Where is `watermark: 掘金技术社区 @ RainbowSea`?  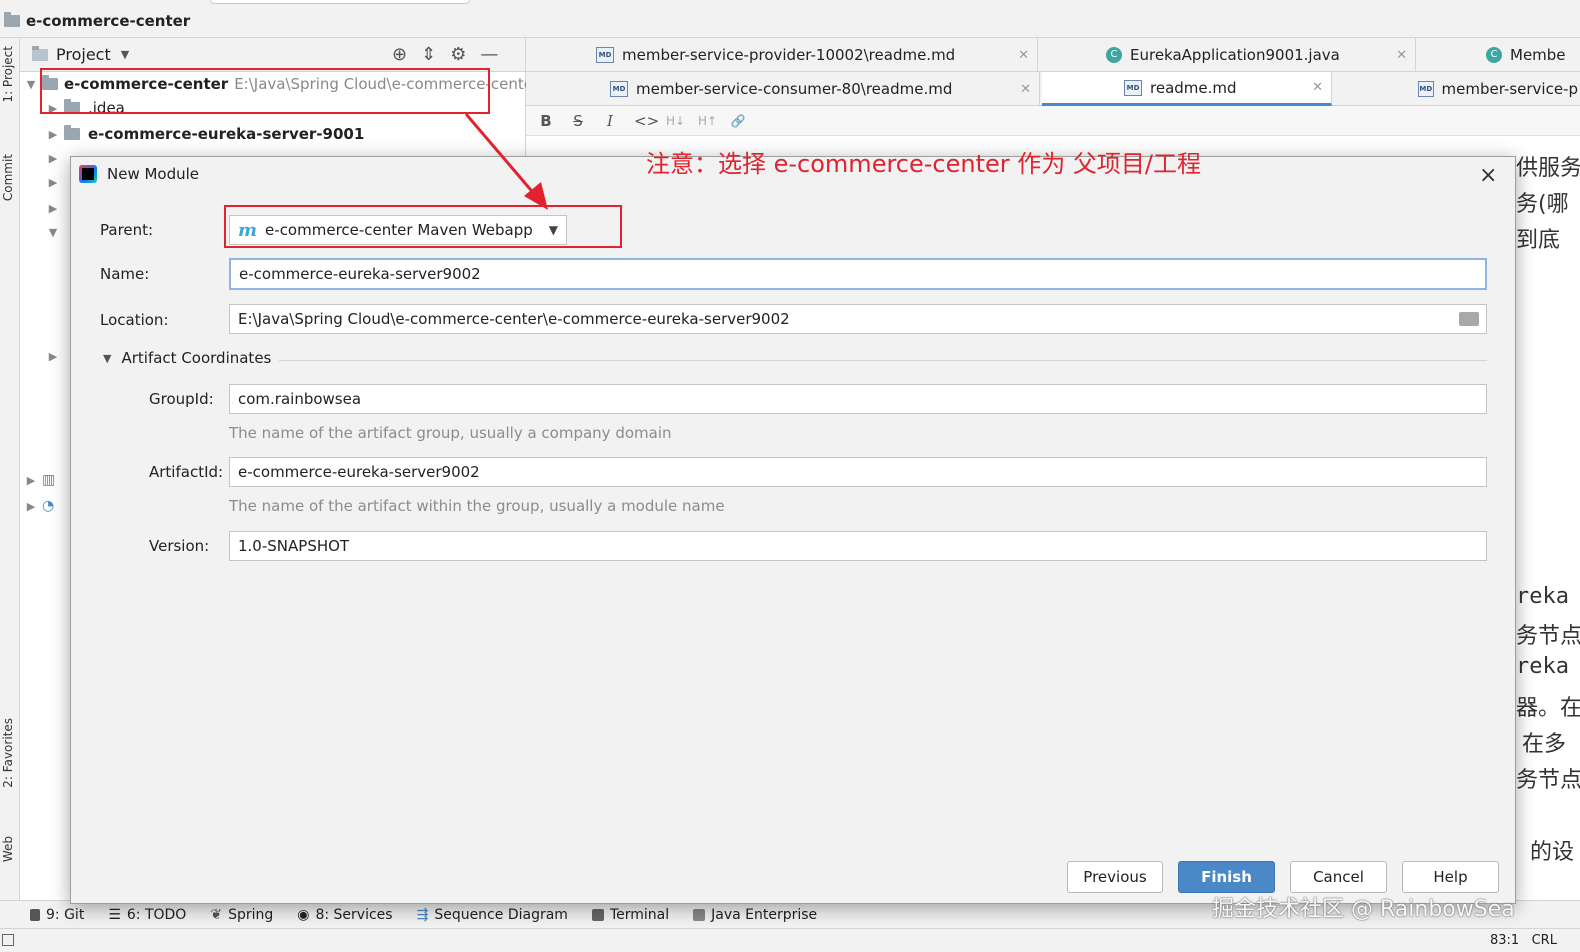
watermark: 掘金技术社区 @ RainbowSea is located at coordinates (1363, 909).